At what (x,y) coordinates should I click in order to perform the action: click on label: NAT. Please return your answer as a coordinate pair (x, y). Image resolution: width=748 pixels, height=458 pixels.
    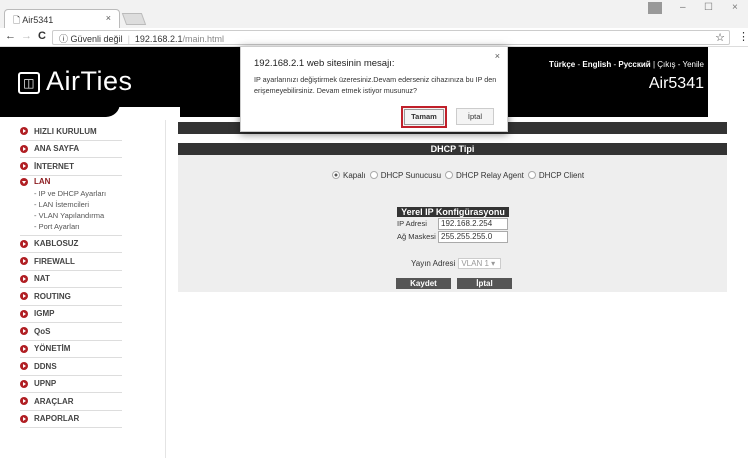
    Looking at the image, I should click on (42, 279).